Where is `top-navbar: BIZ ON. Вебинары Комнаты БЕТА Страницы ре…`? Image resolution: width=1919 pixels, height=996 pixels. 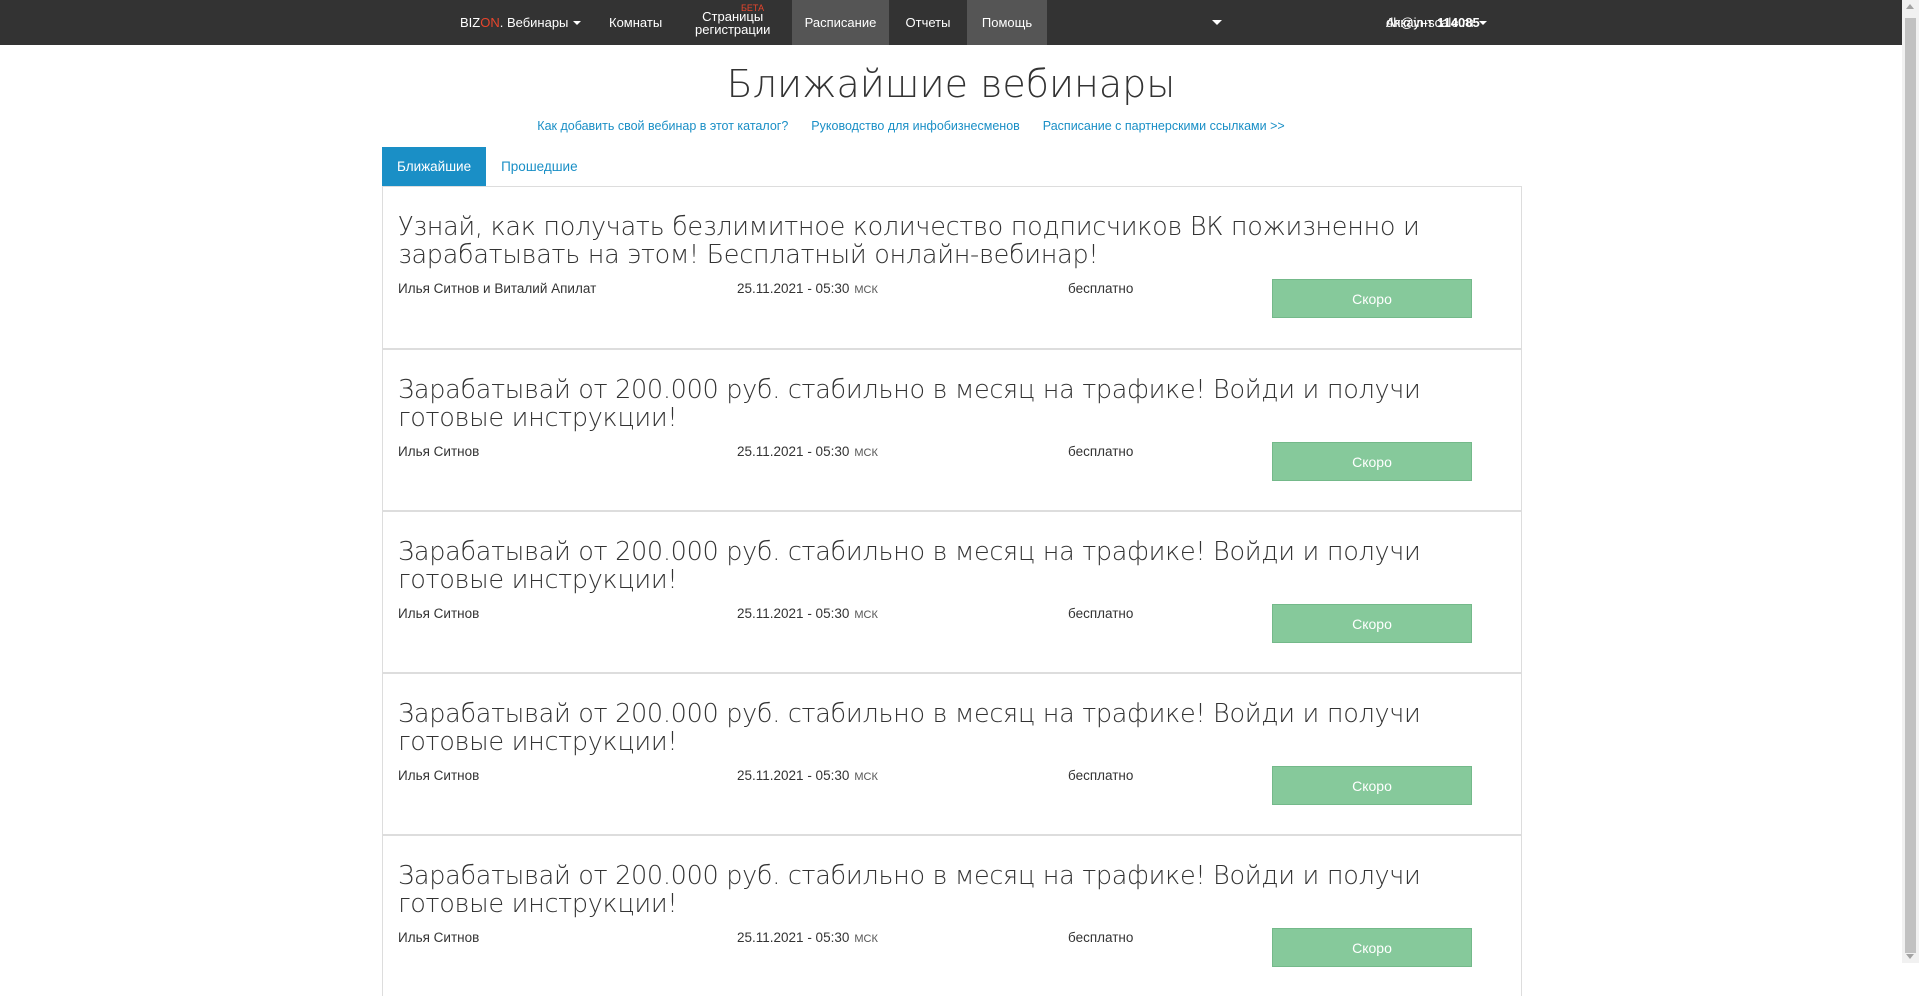 top-navbar: BIZ ON. Вебинары Комнаты БЕТА Страницы ре… is located at coordinates (951, 22).